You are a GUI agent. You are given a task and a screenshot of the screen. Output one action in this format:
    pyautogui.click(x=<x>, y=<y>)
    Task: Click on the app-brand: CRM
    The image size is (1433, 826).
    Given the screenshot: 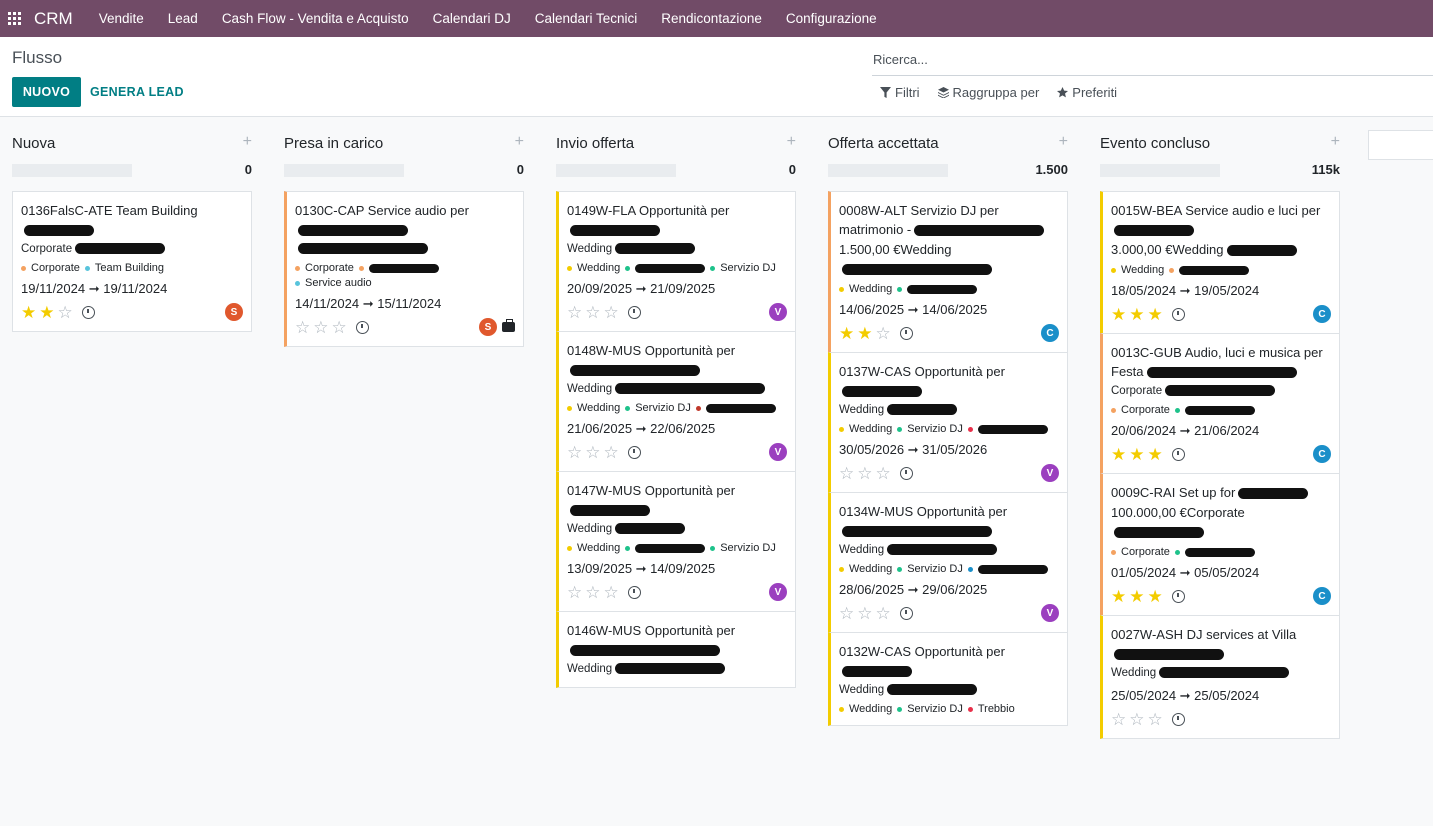 What is the action you would take?
    pyautogui.click(x=53, y=19)
    